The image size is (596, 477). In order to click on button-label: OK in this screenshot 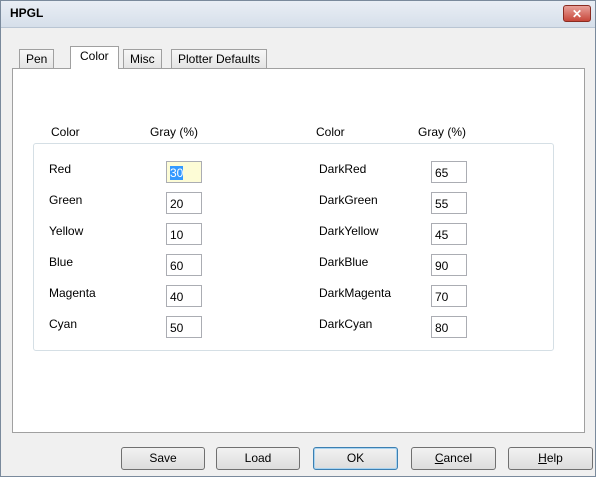, I will do `click(355, 458)`.